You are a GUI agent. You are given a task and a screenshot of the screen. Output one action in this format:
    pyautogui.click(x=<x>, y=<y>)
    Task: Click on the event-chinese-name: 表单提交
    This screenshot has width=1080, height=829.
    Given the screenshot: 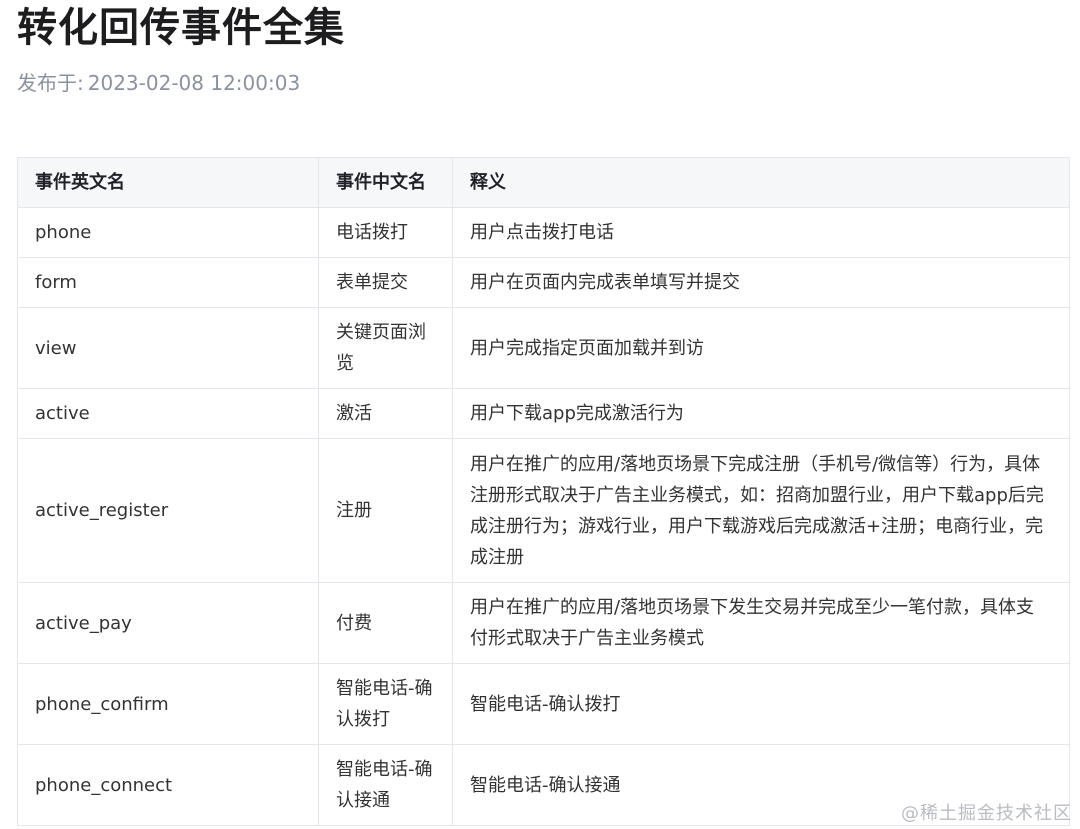 What is the action you would take?
    pyautogui.click(x=385, y=282)
    